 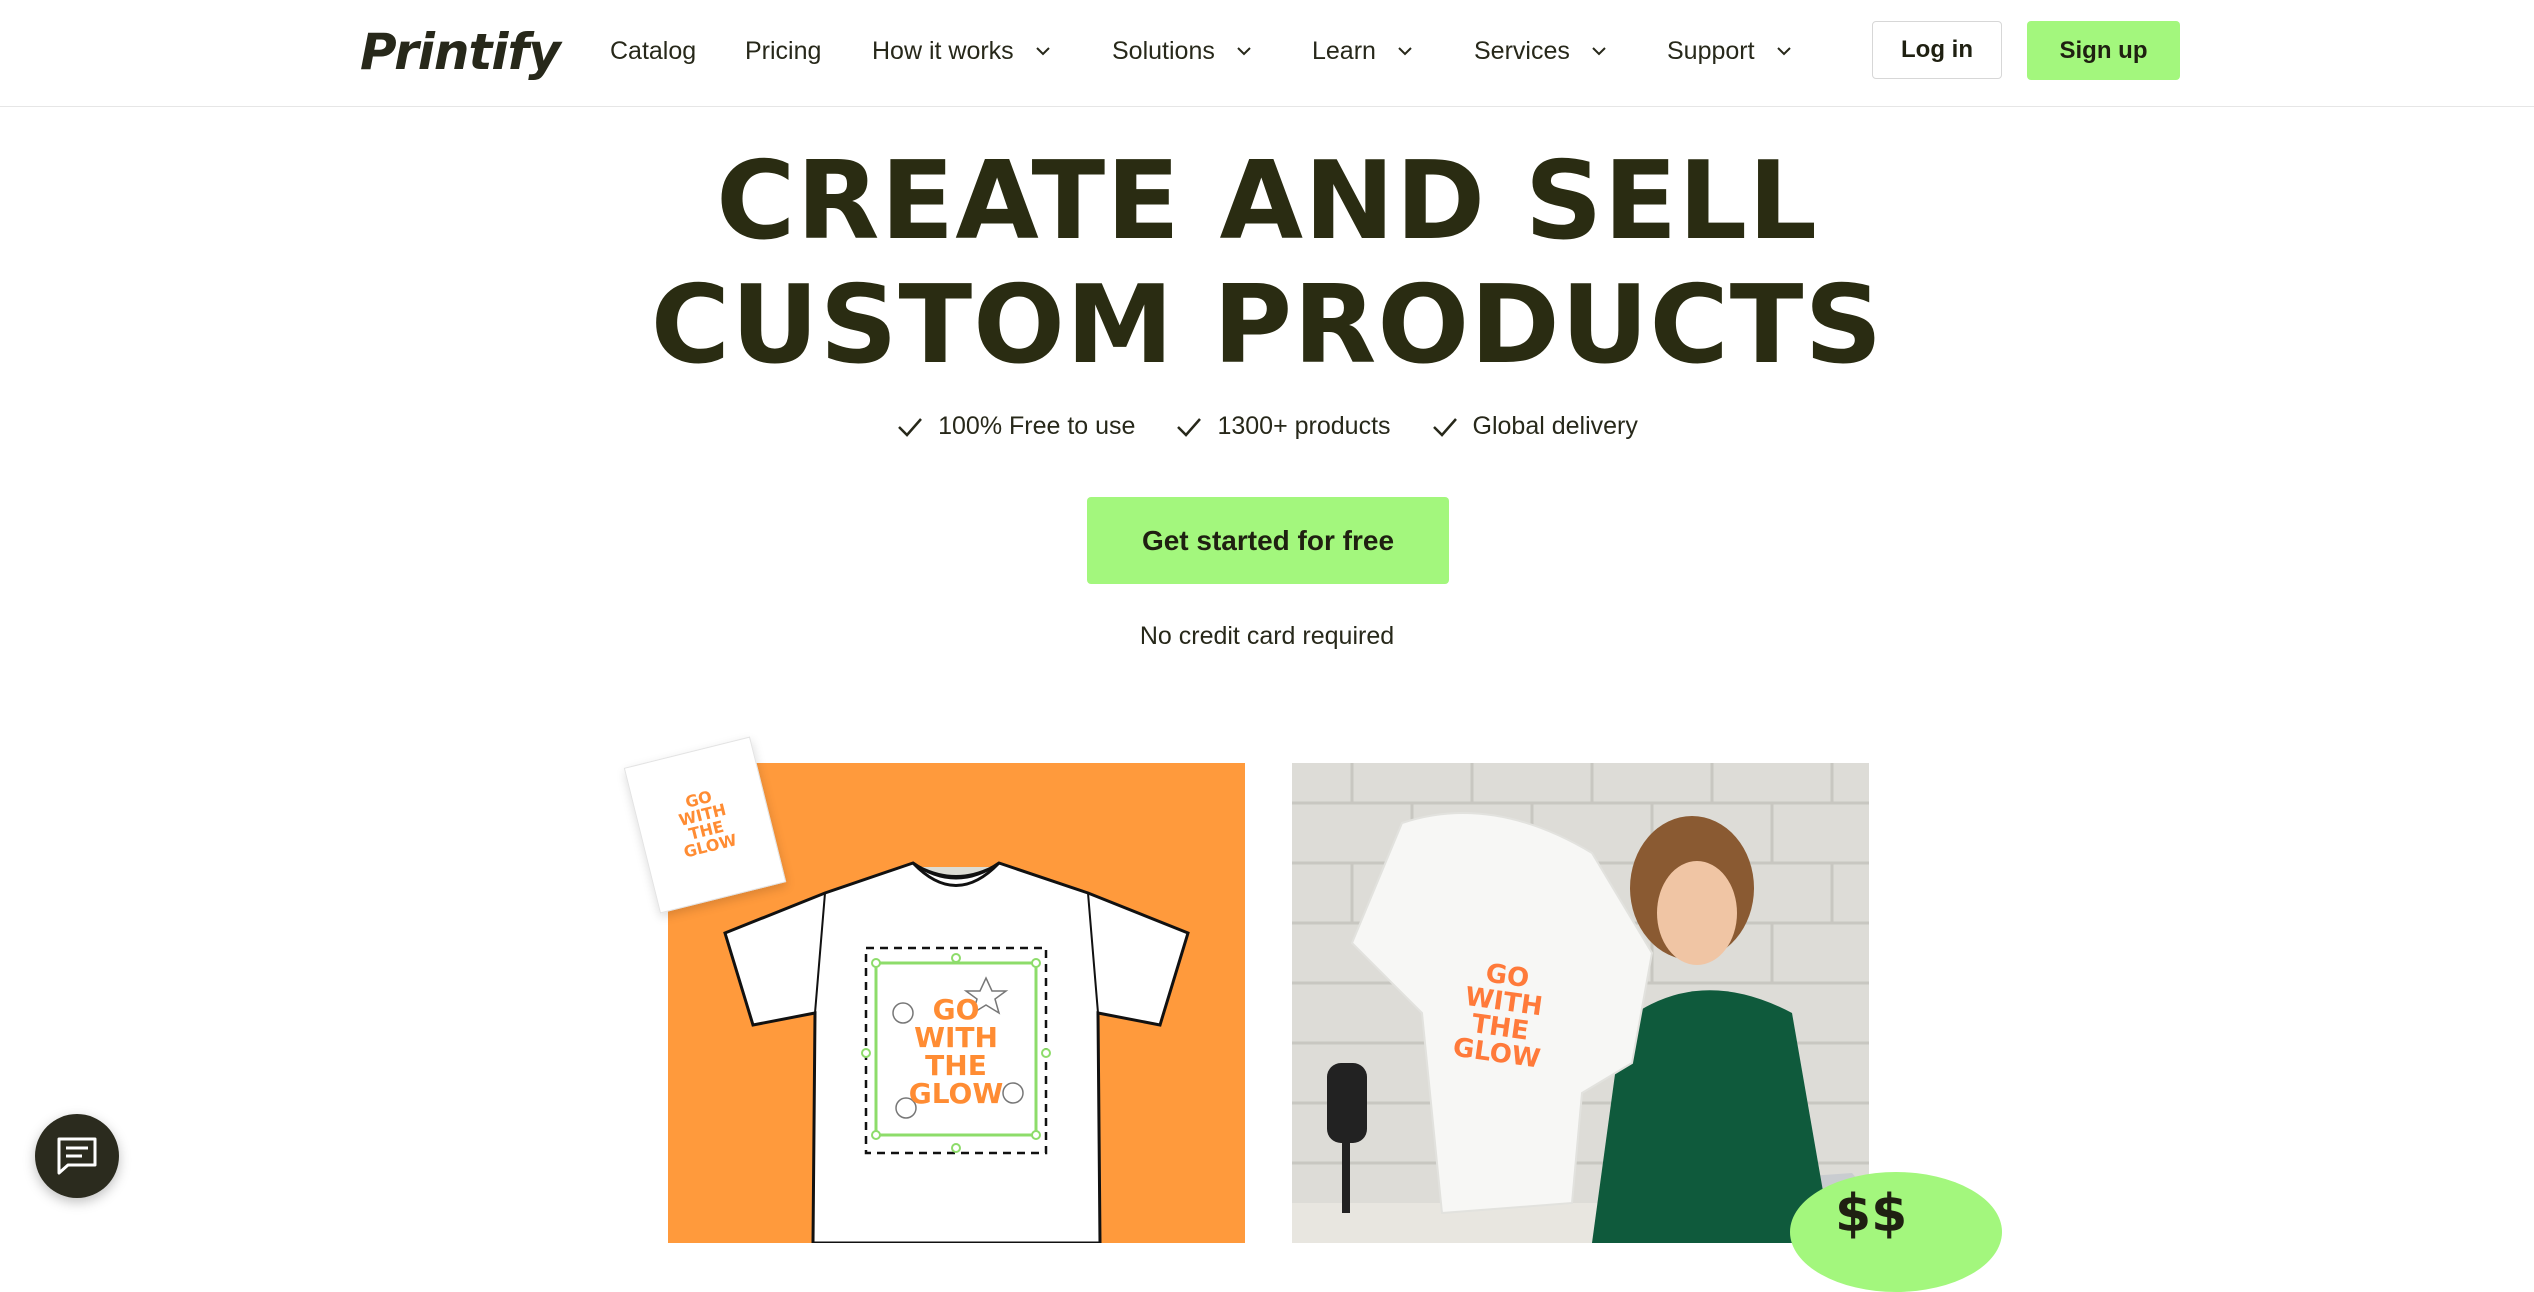 What do you see at coordinates (1555, 426) in the screenshot?
I see `feature-label: Global delivery` at bounding box center [1555, 426].